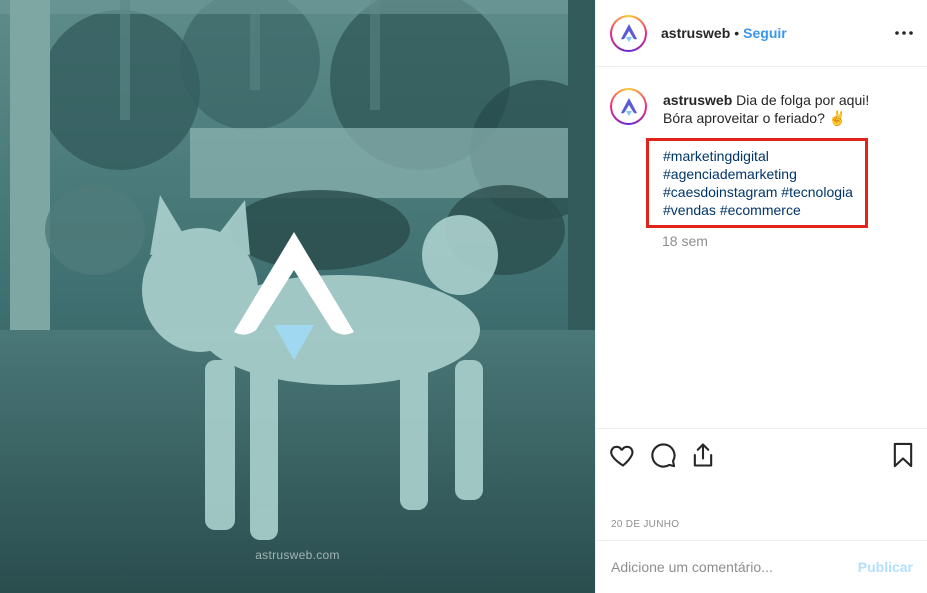 The height and width of the screenshot is (593, 927). Describe the element at coordinates (645, 524) in the screenshot. I see `post-date: 20 DE JUNHO` at that location.